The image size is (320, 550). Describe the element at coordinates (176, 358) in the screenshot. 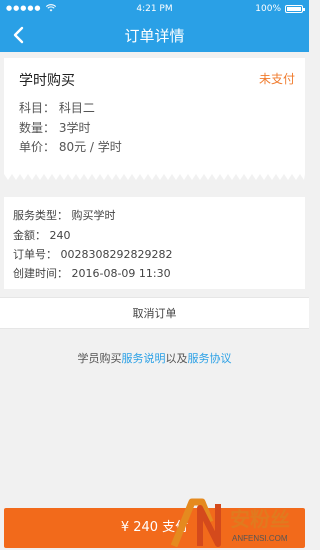

I see `notice-middle: 以及` at that location.